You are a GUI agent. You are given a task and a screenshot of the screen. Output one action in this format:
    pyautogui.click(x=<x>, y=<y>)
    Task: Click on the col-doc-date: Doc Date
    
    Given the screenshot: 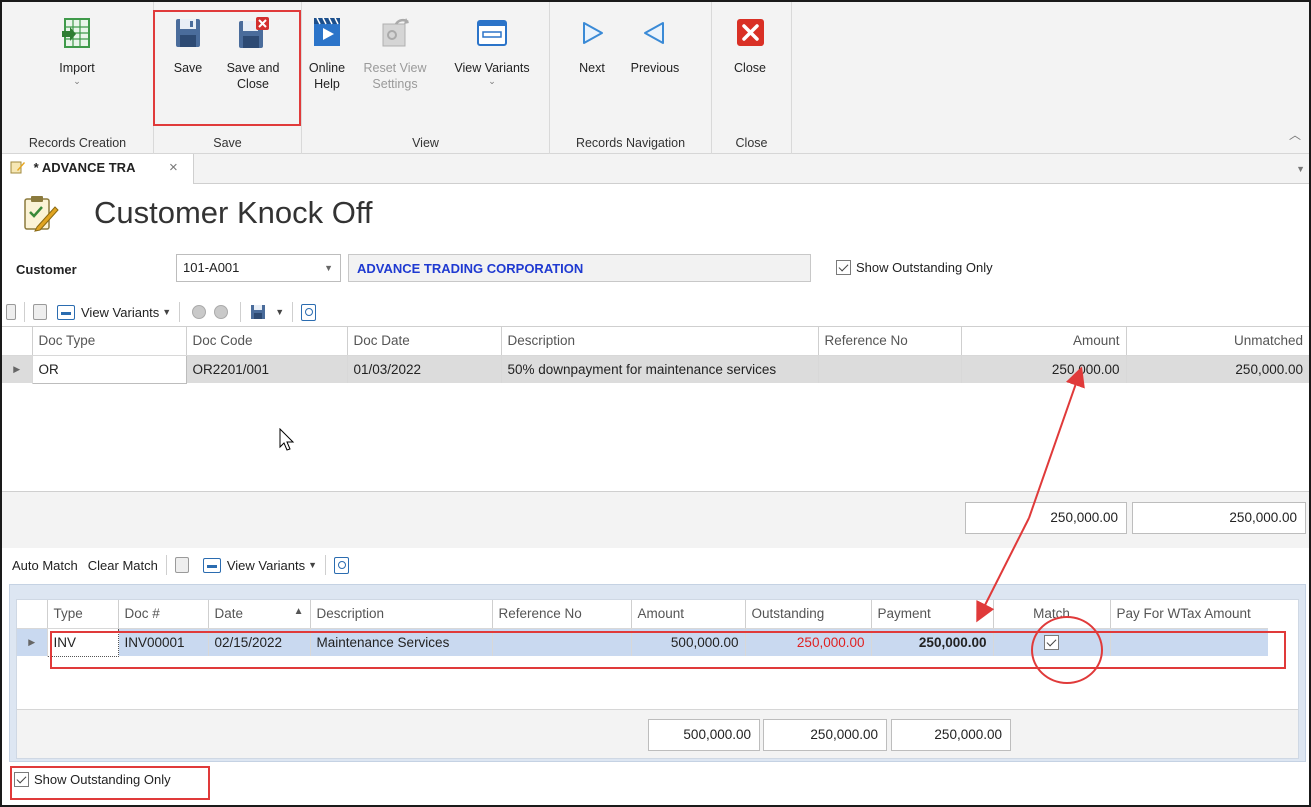 What is the action you would take?
    pyautogui.click(x=424, y=341)
    